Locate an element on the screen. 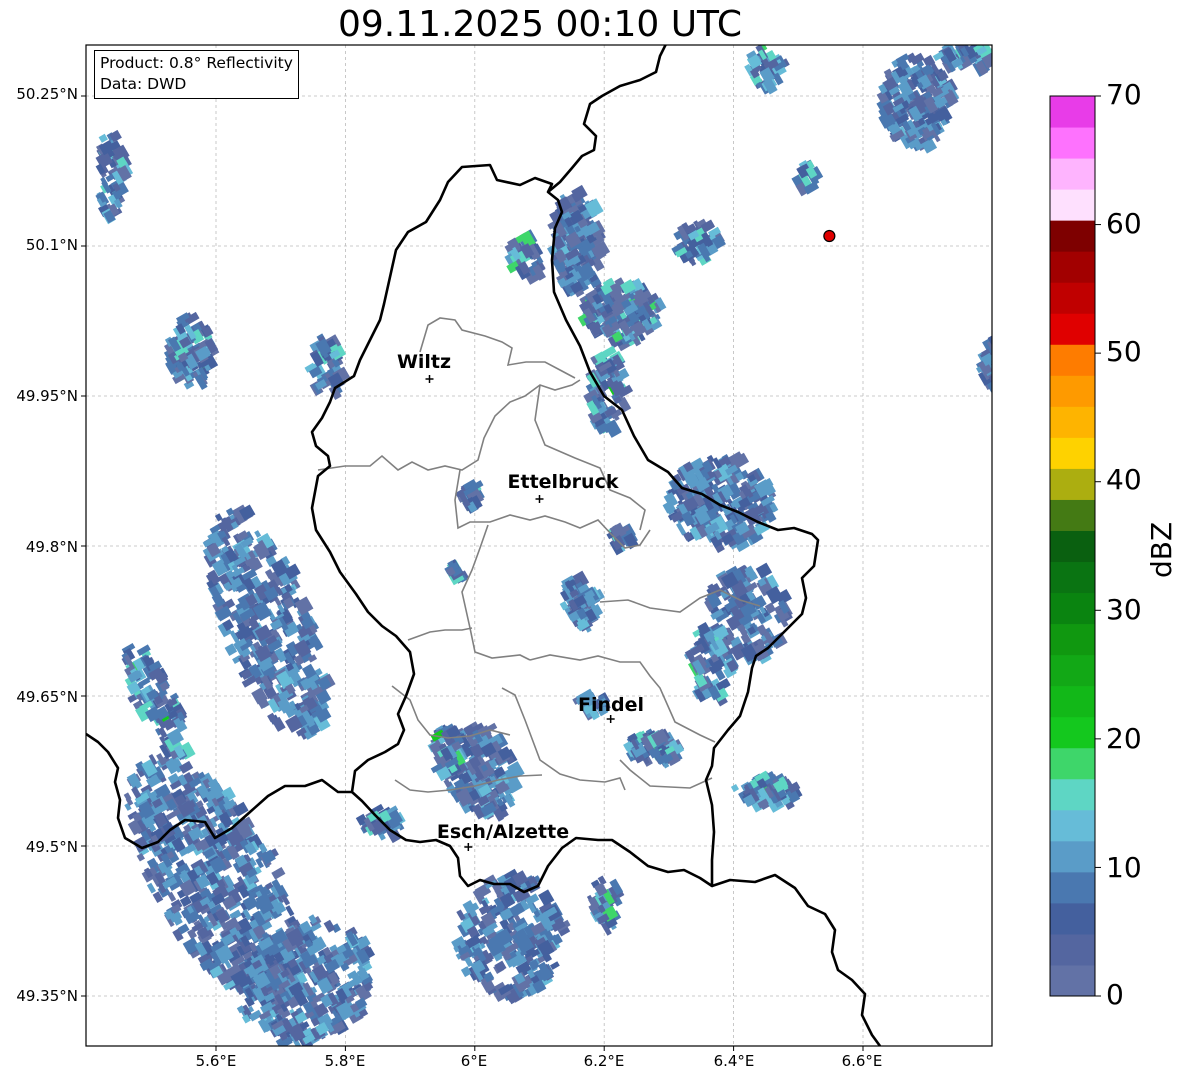 This screenshot has width=1184, height=1081. lat-tick-label: 49.95°N is located at coordinates (47, 396).